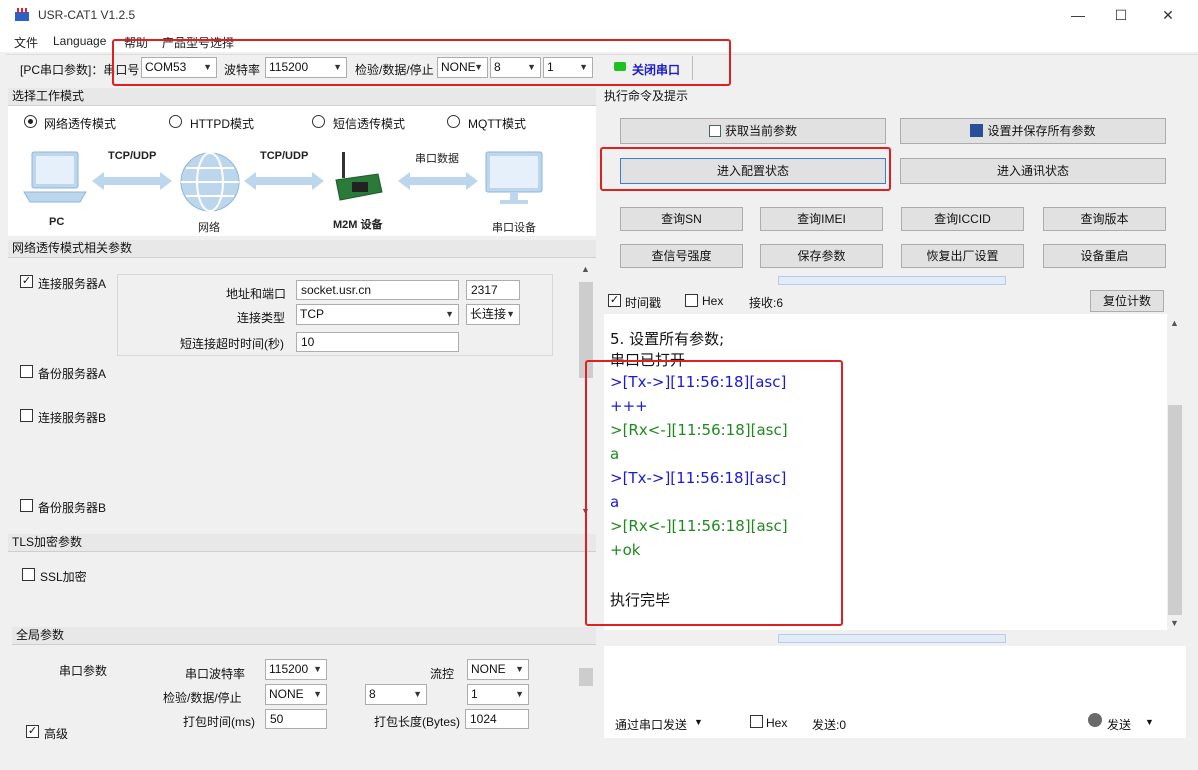  Describe the element at coordinates (497, 719) in the screenshot. I see `pack-len-input: 1024` at that location.